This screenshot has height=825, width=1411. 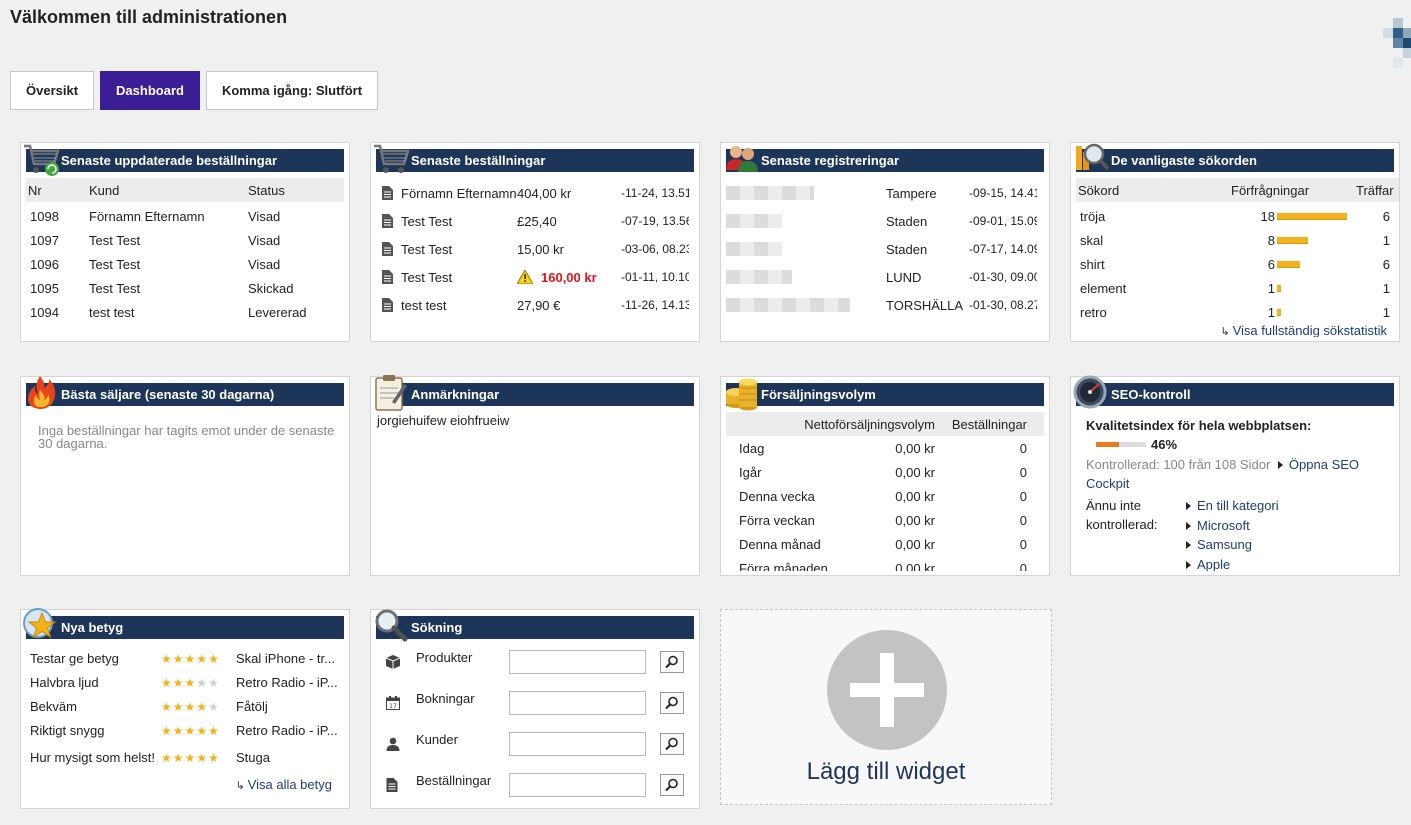 What do you see at coordinates (534, 158) in the screenshot?
I see `widget-header: Senaste beställningar` at bounding box center [534, 158].